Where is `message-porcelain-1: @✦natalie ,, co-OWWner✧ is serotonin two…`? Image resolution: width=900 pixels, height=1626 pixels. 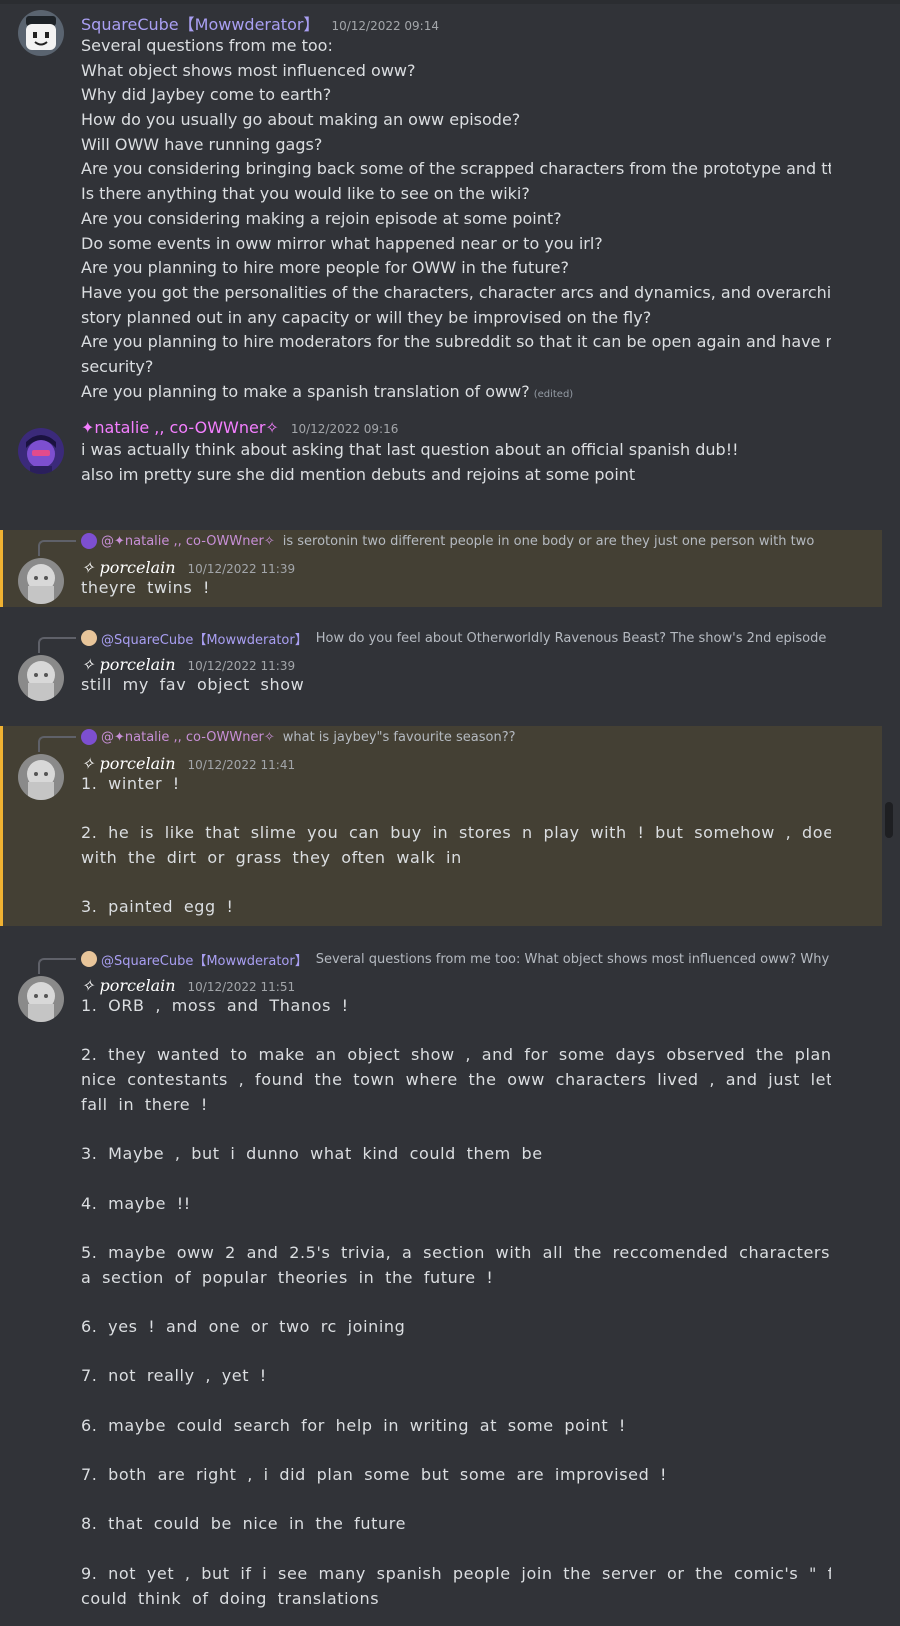 message-porcelain-1: @✦natalie ,, co-OWWner✧ is serotonin two… is located at coordinates (441, 568).